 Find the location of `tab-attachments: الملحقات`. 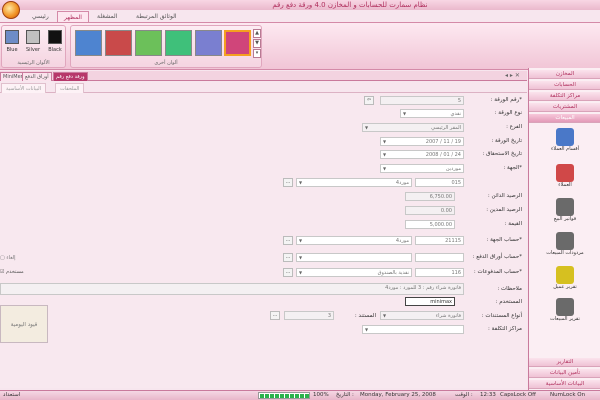

tab-attachments: الملحقات is located at coordinates (70, 88).